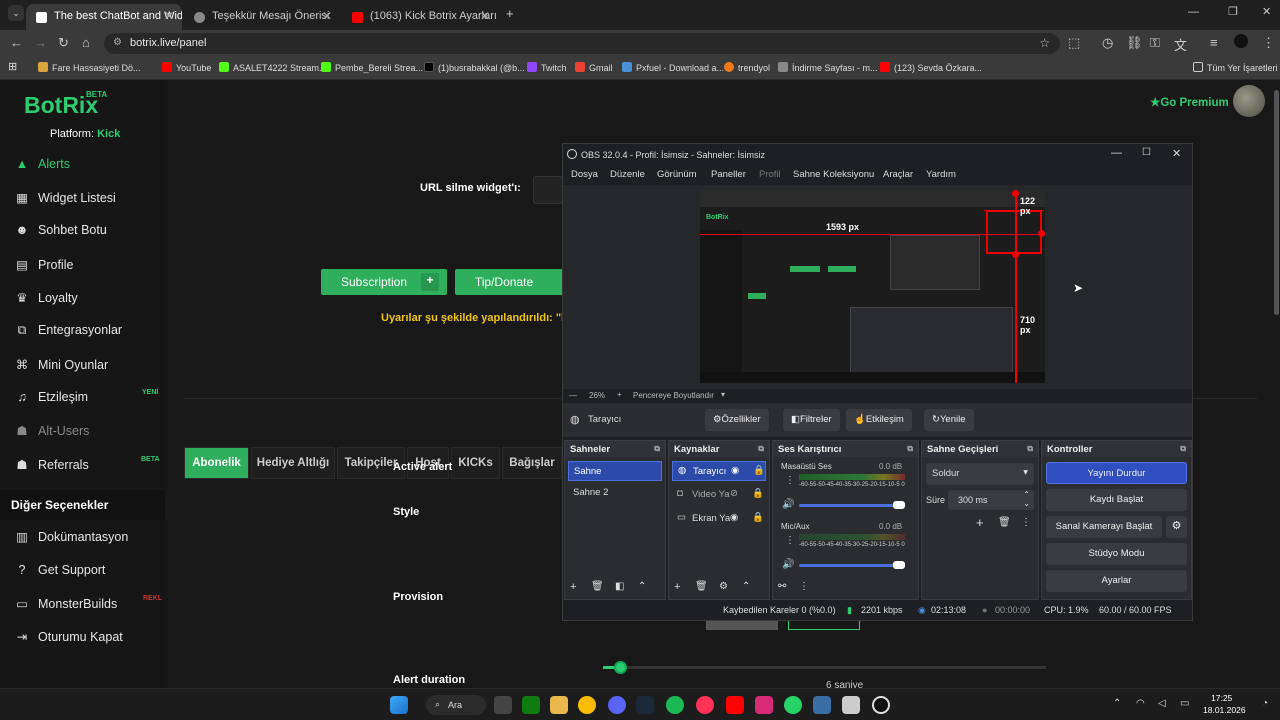 This screenshot has width=1280, height=720. Describe the element at coordinates (1116, 473) in the screenshot. I see `stop-streaming-button: Yayını Durdur` at that location.